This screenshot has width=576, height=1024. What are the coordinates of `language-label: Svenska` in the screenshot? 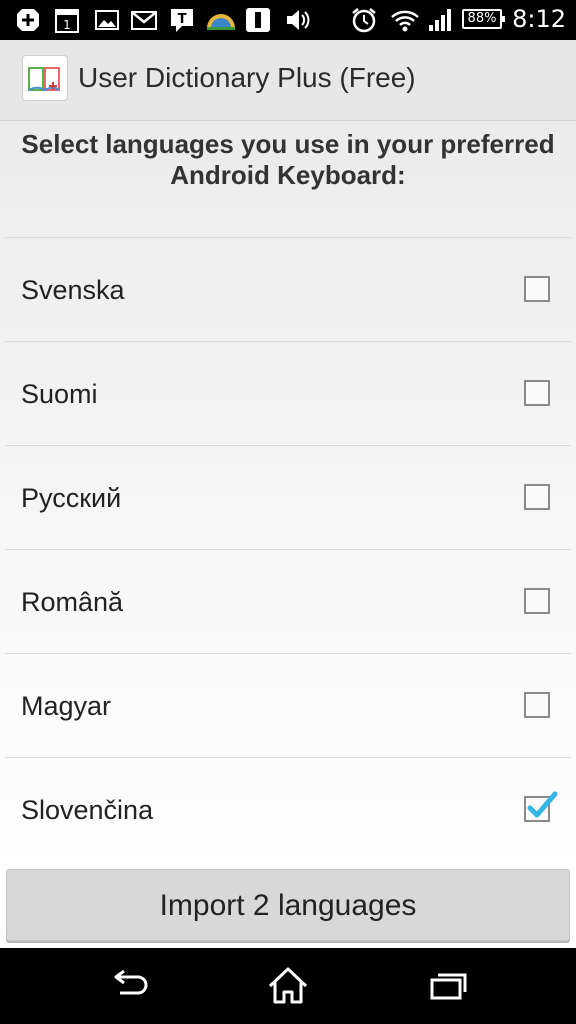 It's located at (73, 290).